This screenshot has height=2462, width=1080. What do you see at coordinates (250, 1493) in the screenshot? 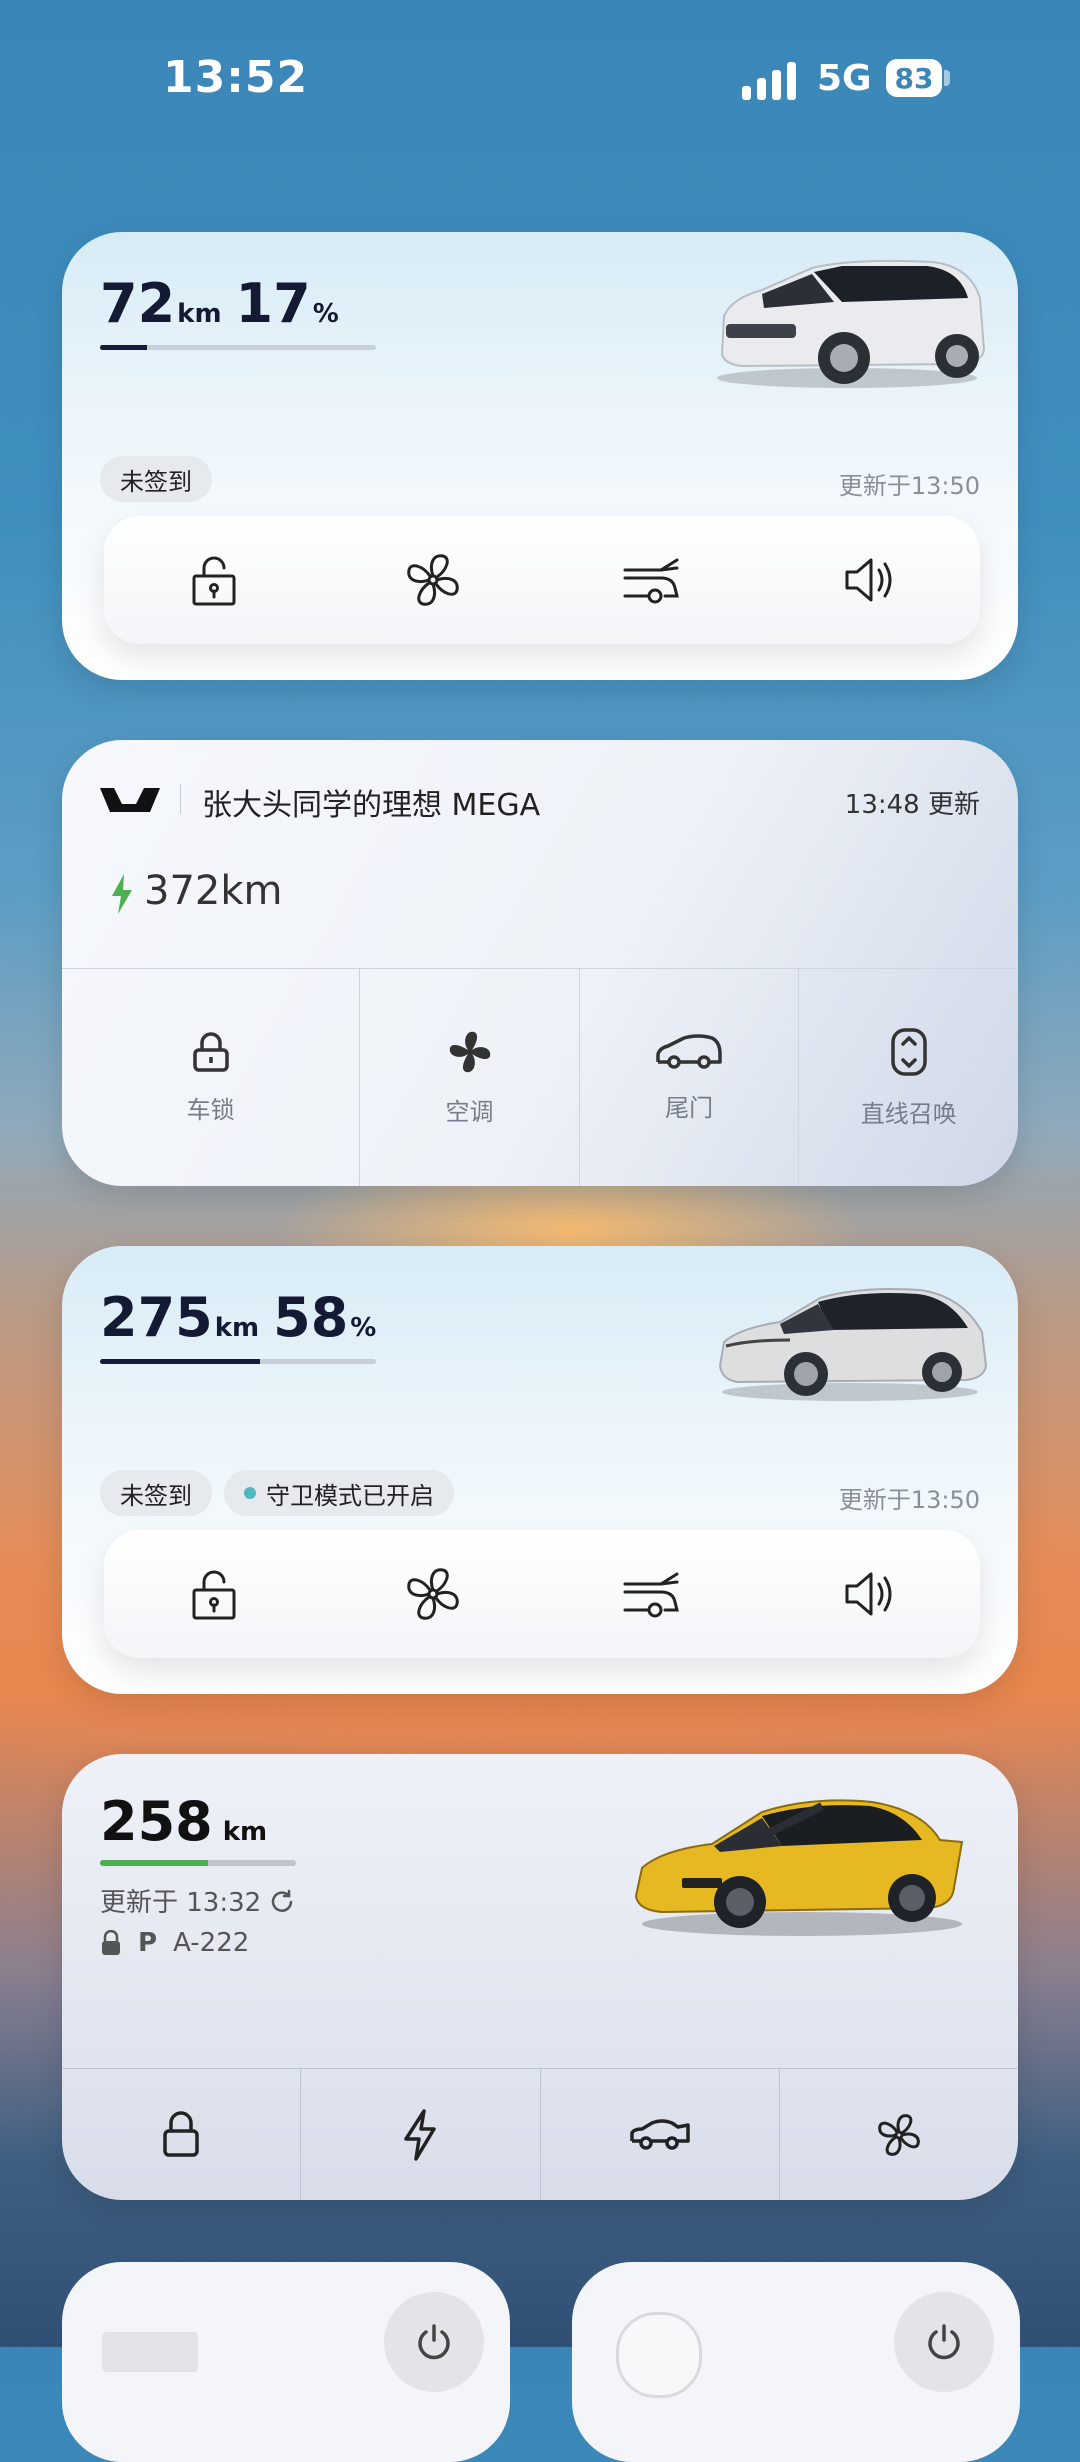
I see `sentry-status-dot` at bounding box center [250, 1493].